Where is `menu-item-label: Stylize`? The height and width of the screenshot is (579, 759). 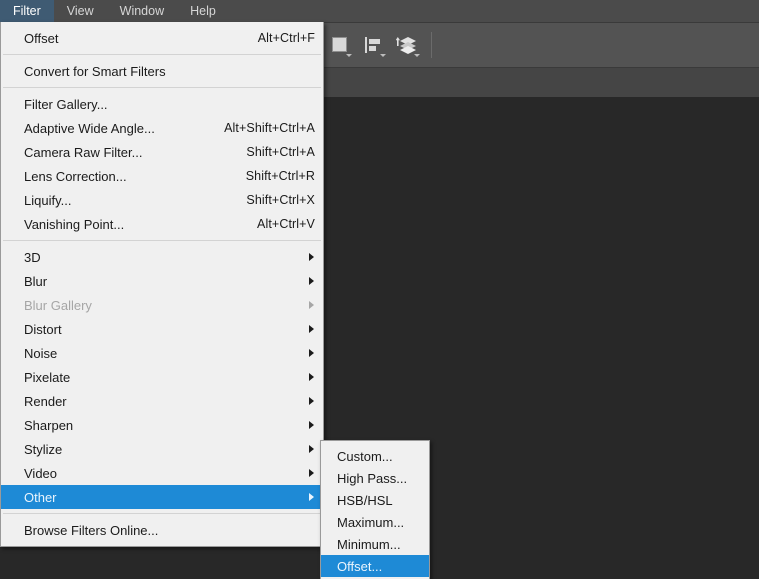
menu-item-label: Stylize is located at coordinates (43, 449).